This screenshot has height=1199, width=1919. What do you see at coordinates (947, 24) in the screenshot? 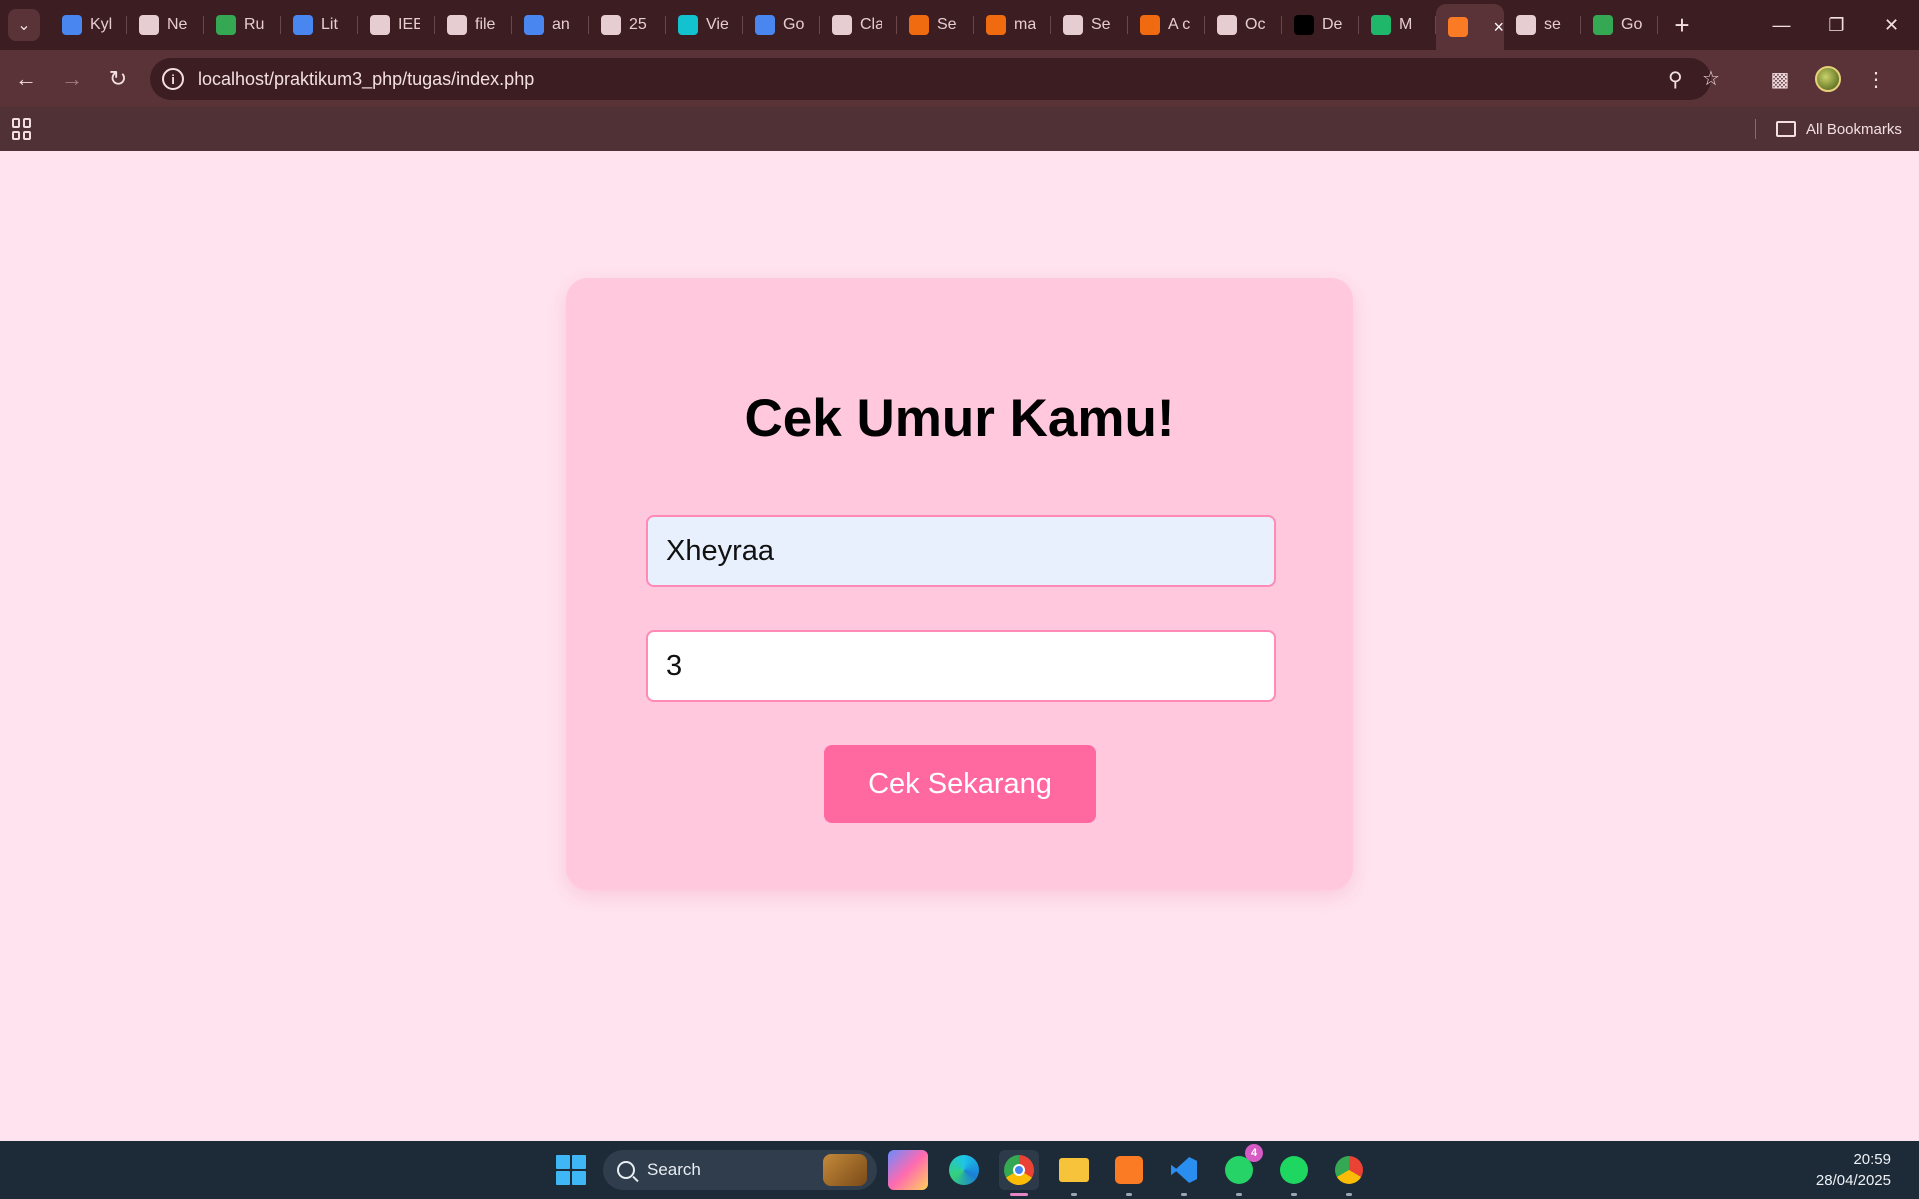
I see `tab-label: Se` at bounding box center [947, 24].